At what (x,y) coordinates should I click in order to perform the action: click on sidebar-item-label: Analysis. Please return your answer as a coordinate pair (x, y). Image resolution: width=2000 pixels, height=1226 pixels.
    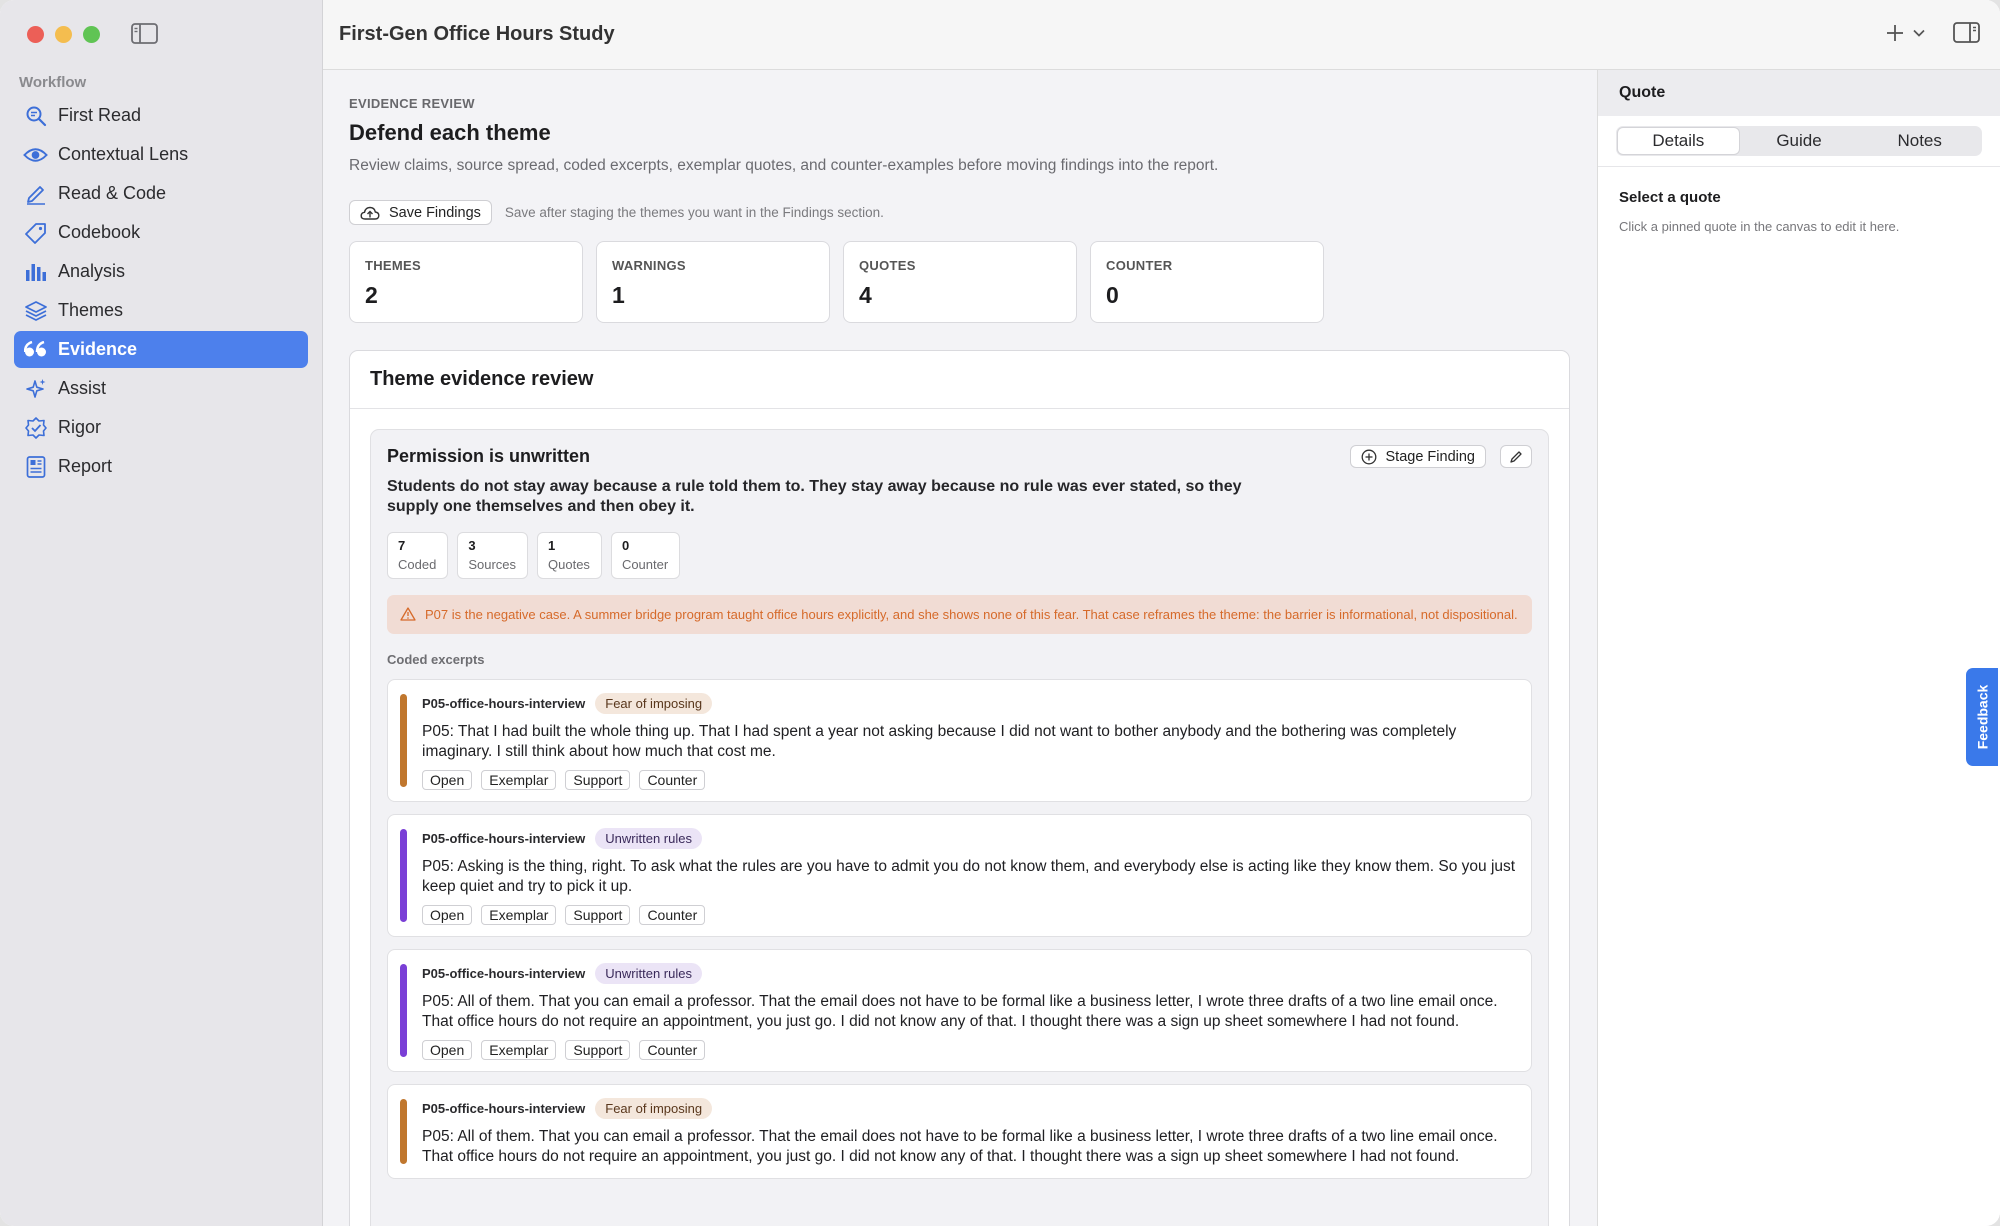
    Looking at the image, I should click on (92, 271).